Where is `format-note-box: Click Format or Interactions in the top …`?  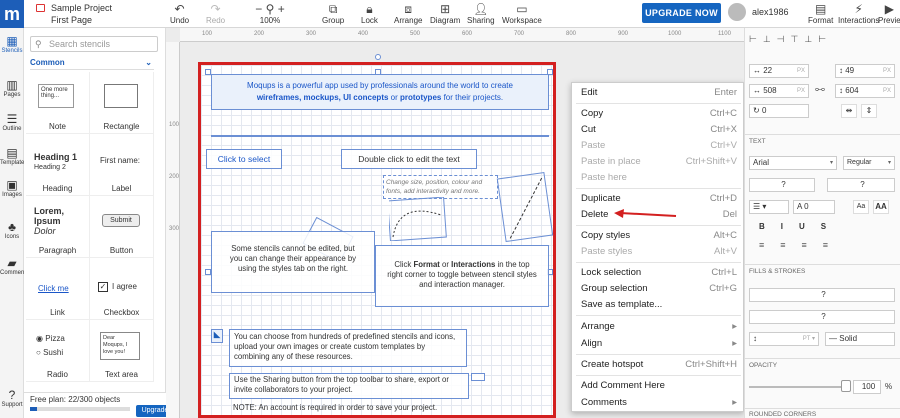 format-note-box: Click Format or Interactions in the top … is located at coordinates (462, 276).